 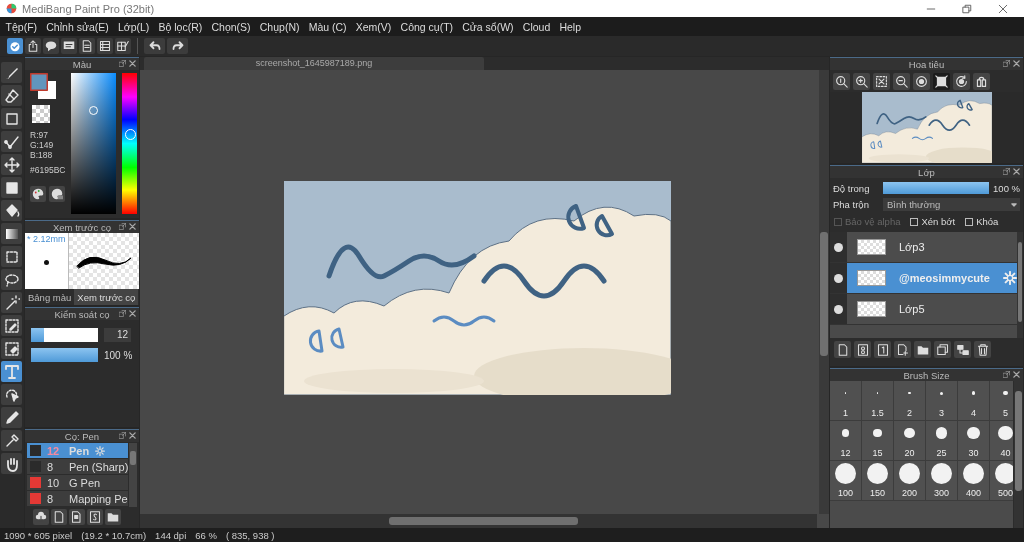 I want to click on menu-item: Cửa sổ(W), so click(x=488, y=26).